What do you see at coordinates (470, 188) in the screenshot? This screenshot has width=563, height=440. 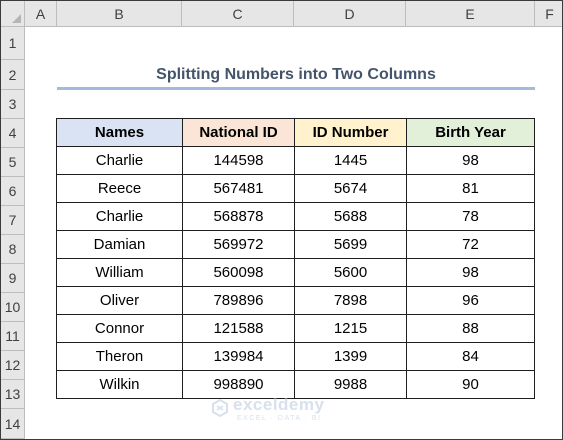 I see `cell-birth-year: 81` at bounding box center [470, 188].